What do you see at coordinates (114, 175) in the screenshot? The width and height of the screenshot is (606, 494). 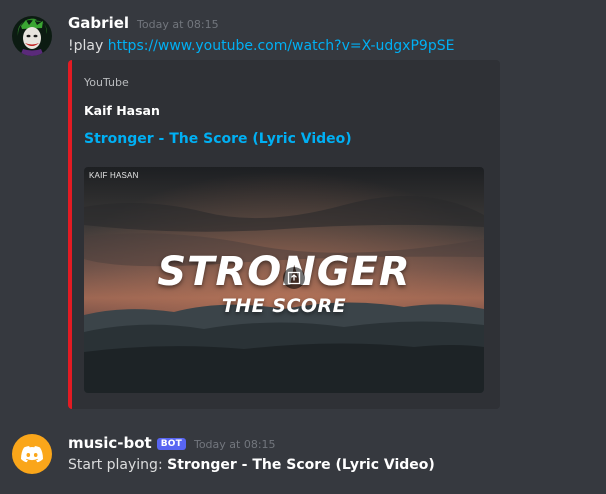 I see `channel-watermark: KAIF HASAN` at bounding box center [114, 175].